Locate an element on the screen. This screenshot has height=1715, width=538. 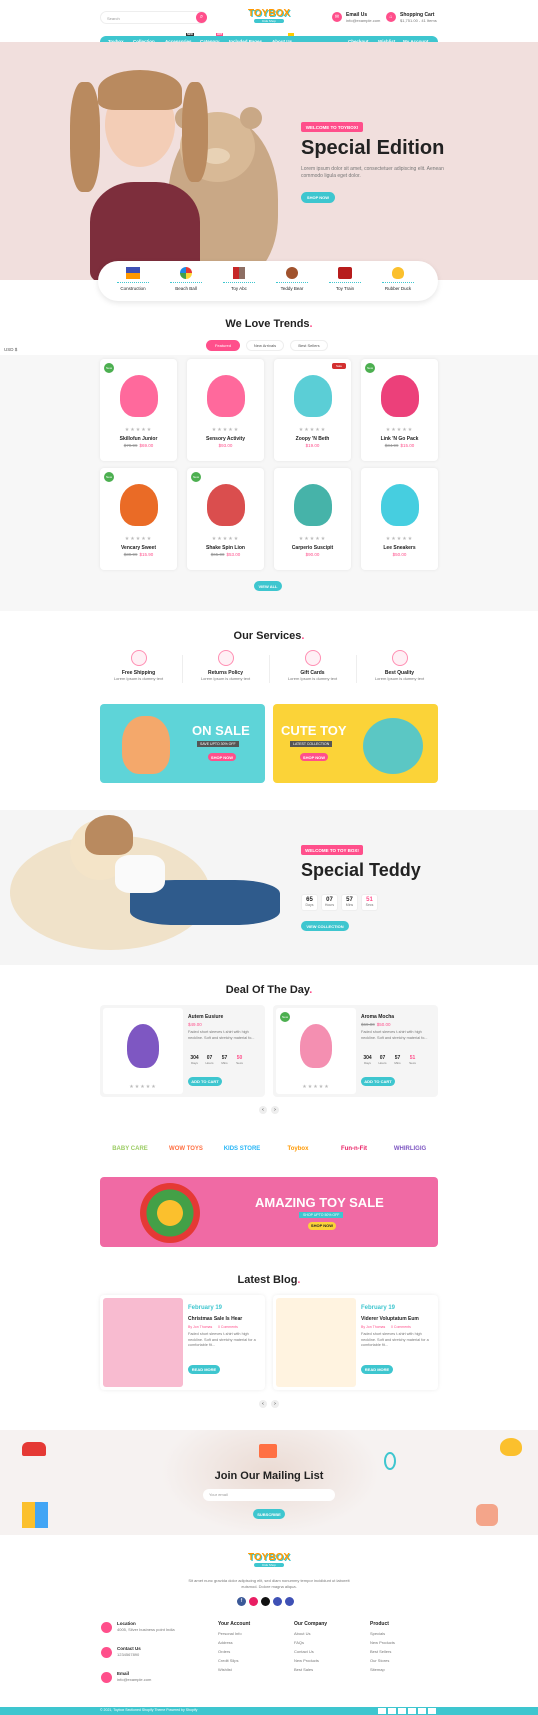
blog-post-title: Christmas Sale Is Hear is located at coordinates (215, 1319).